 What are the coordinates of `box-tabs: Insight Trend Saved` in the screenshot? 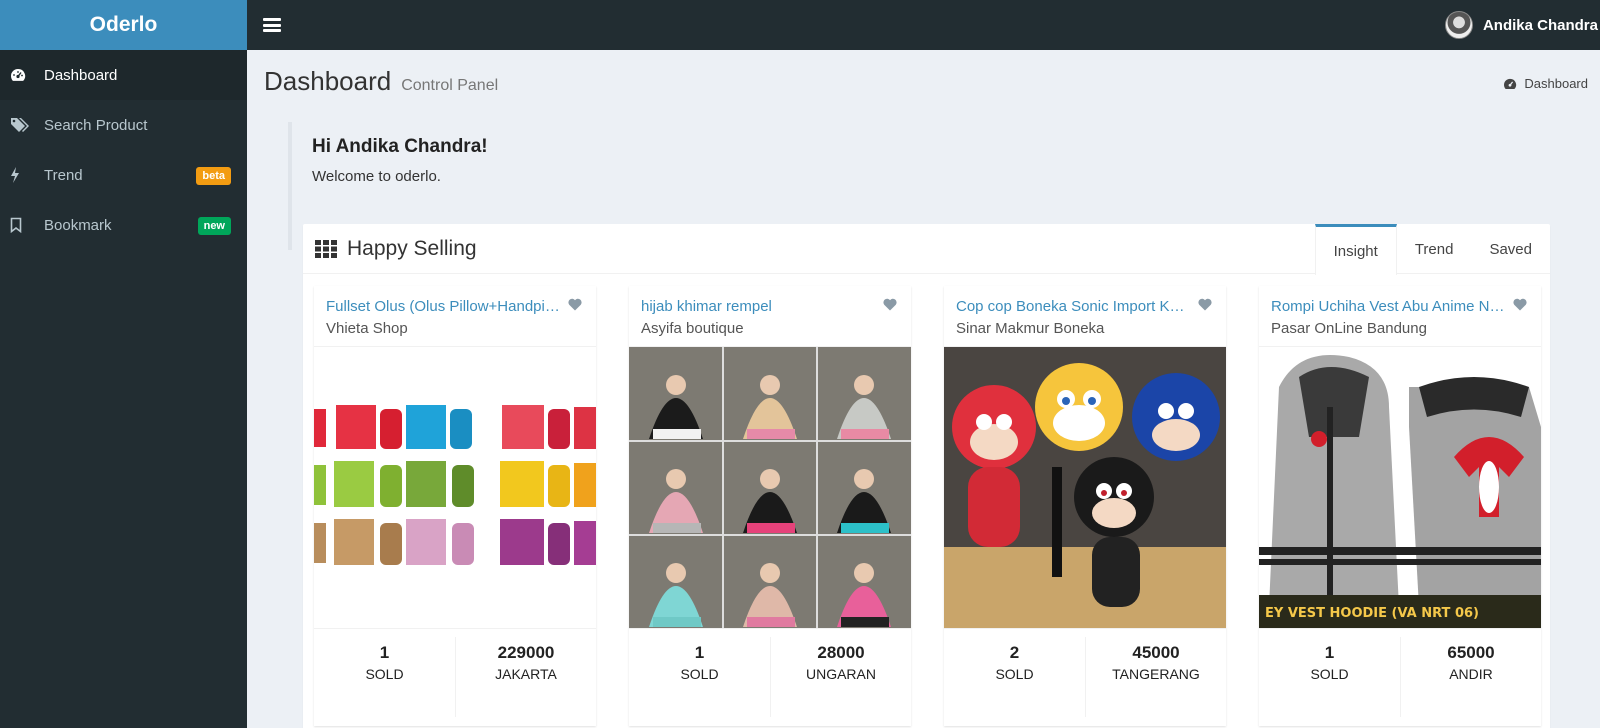 It's located at (1432, 249).